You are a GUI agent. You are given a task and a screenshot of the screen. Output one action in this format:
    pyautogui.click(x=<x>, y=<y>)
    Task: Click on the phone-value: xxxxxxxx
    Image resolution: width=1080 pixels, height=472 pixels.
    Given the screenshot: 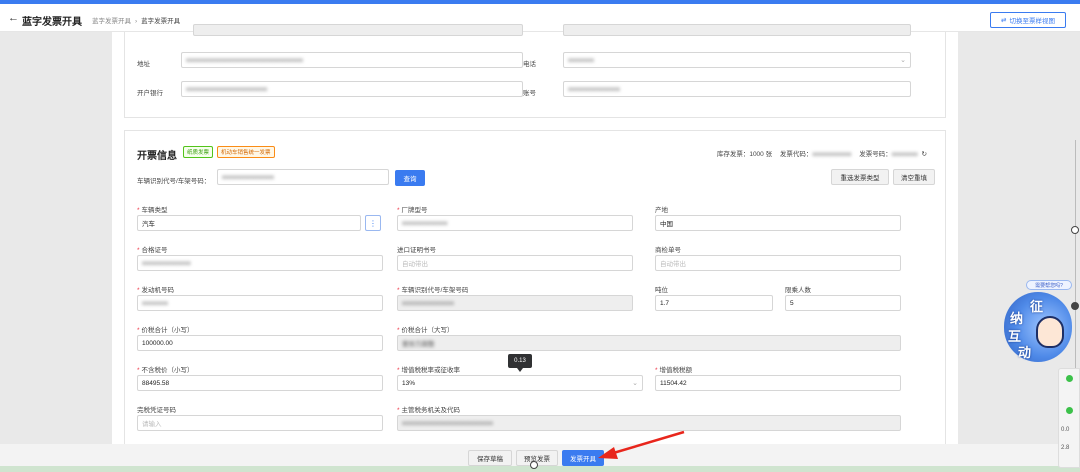 What is the action you would take?
    pyautogui.click(x=581, y=60)
    